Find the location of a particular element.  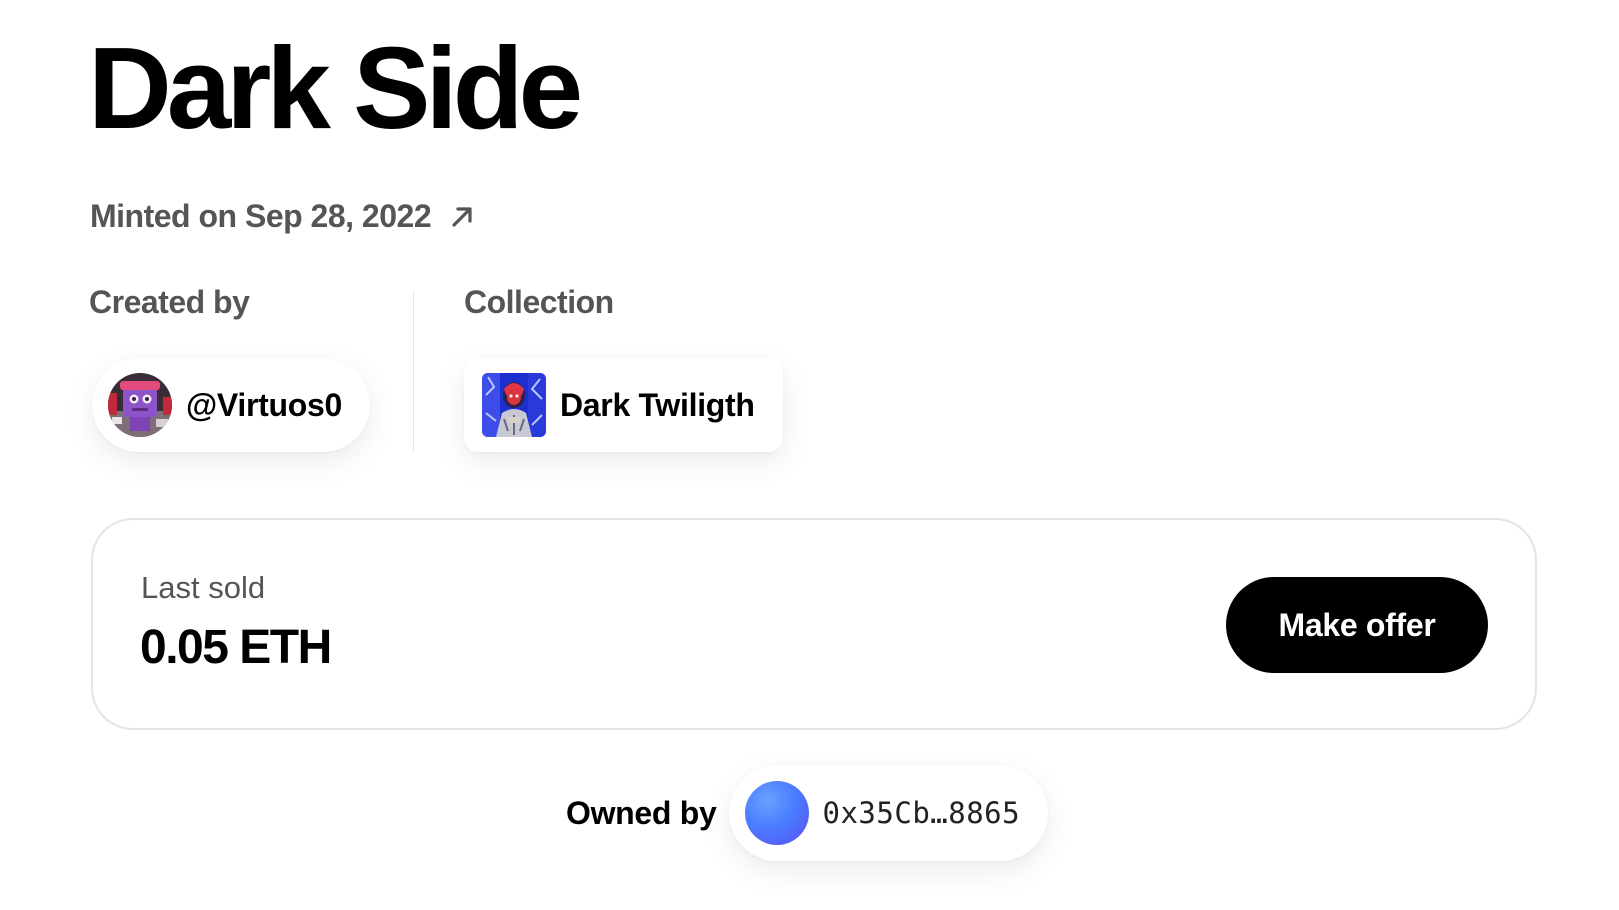

minted-date-text: Minted on Sep 28, 2022 is located at coordinates (261, 216).